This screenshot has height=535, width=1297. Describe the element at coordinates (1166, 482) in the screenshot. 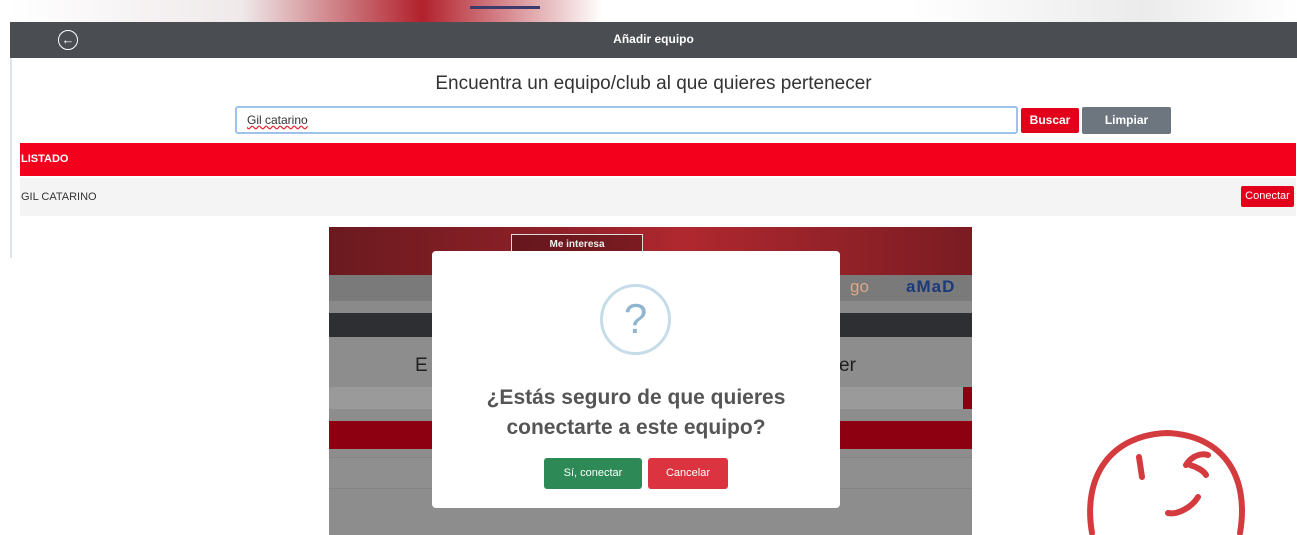

I see `wink-face-icon` at that location.